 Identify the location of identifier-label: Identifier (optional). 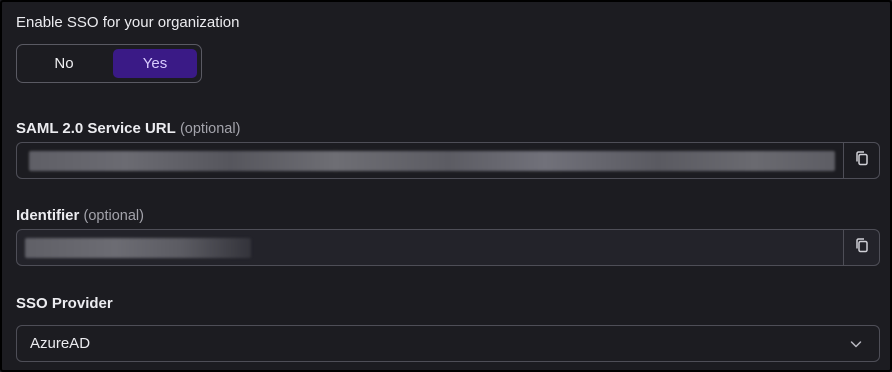
(80, 215).